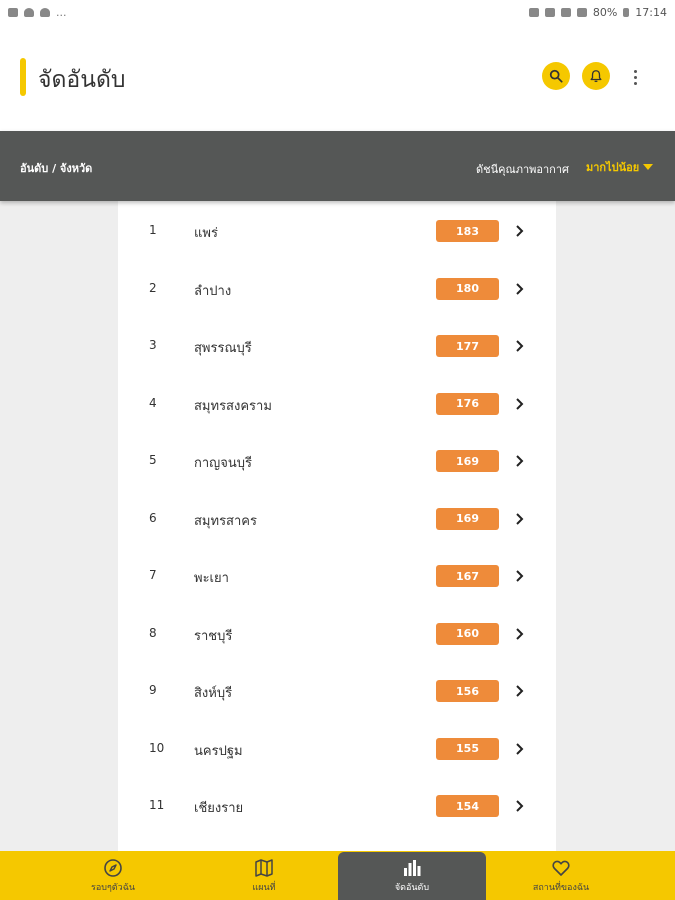  I want to click on sort-order-dropdown: มากไปน้อย, so click(620, 167).